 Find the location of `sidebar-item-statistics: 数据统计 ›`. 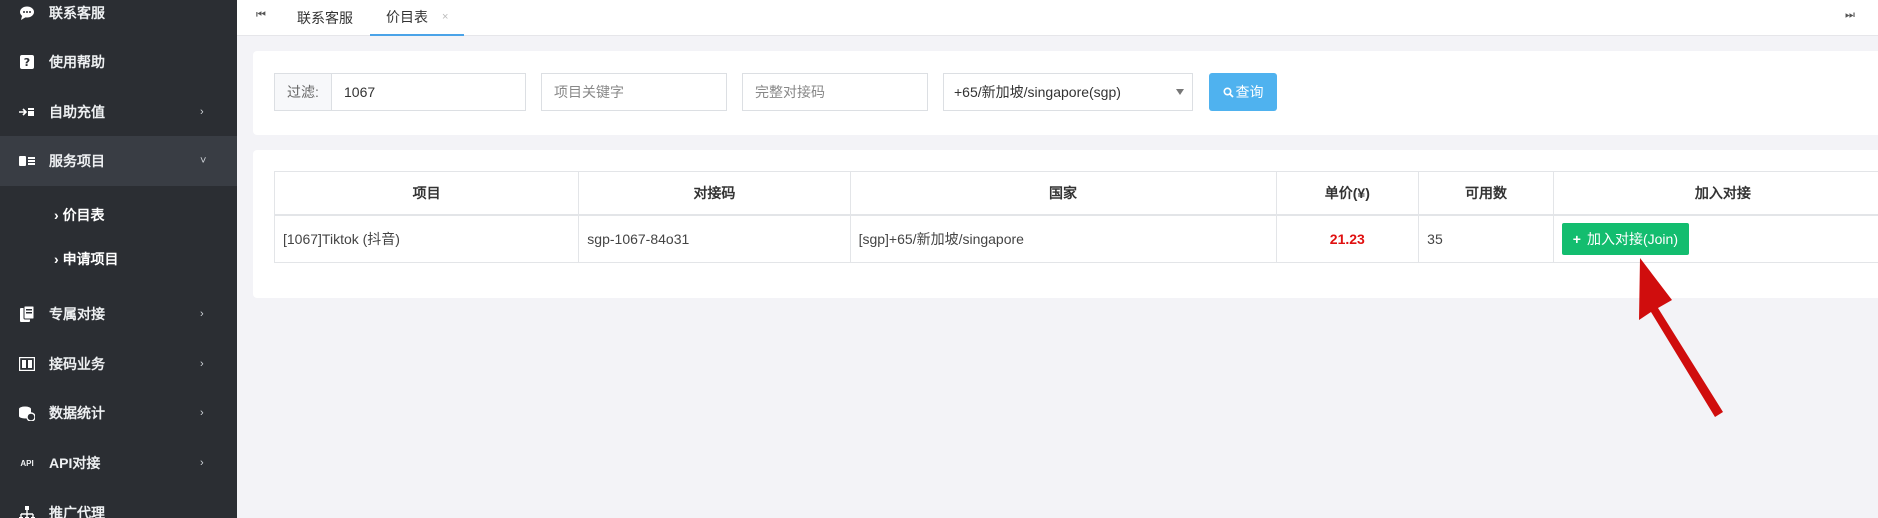

sidebar-item-statistics: 数据统计 › is located at coordinates (118, 413).